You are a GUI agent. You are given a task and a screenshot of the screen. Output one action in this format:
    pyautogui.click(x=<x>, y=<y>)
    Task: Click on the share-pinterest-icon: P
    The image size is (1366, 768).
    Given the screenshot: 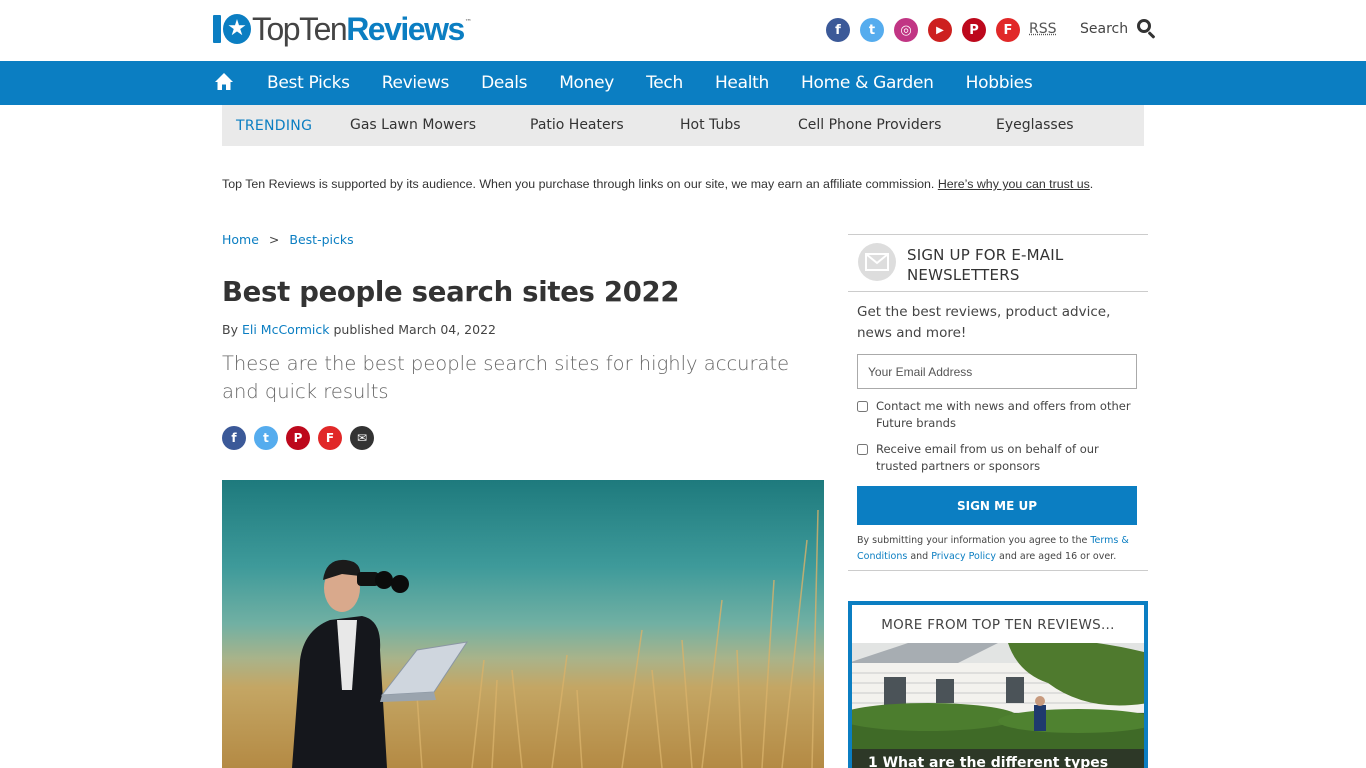 What is the action you would take?
    pyautogui.click(x=298, y=438)
    